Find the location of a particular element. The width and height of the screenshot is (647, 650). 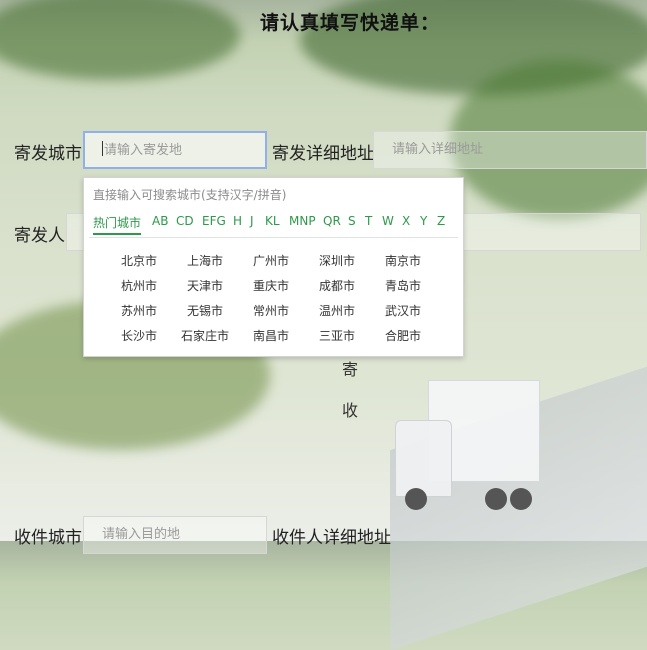

city-picker-hint: 直接输入可搜索城市(支持汉字/拼音) is located at coordinates (190, 195).